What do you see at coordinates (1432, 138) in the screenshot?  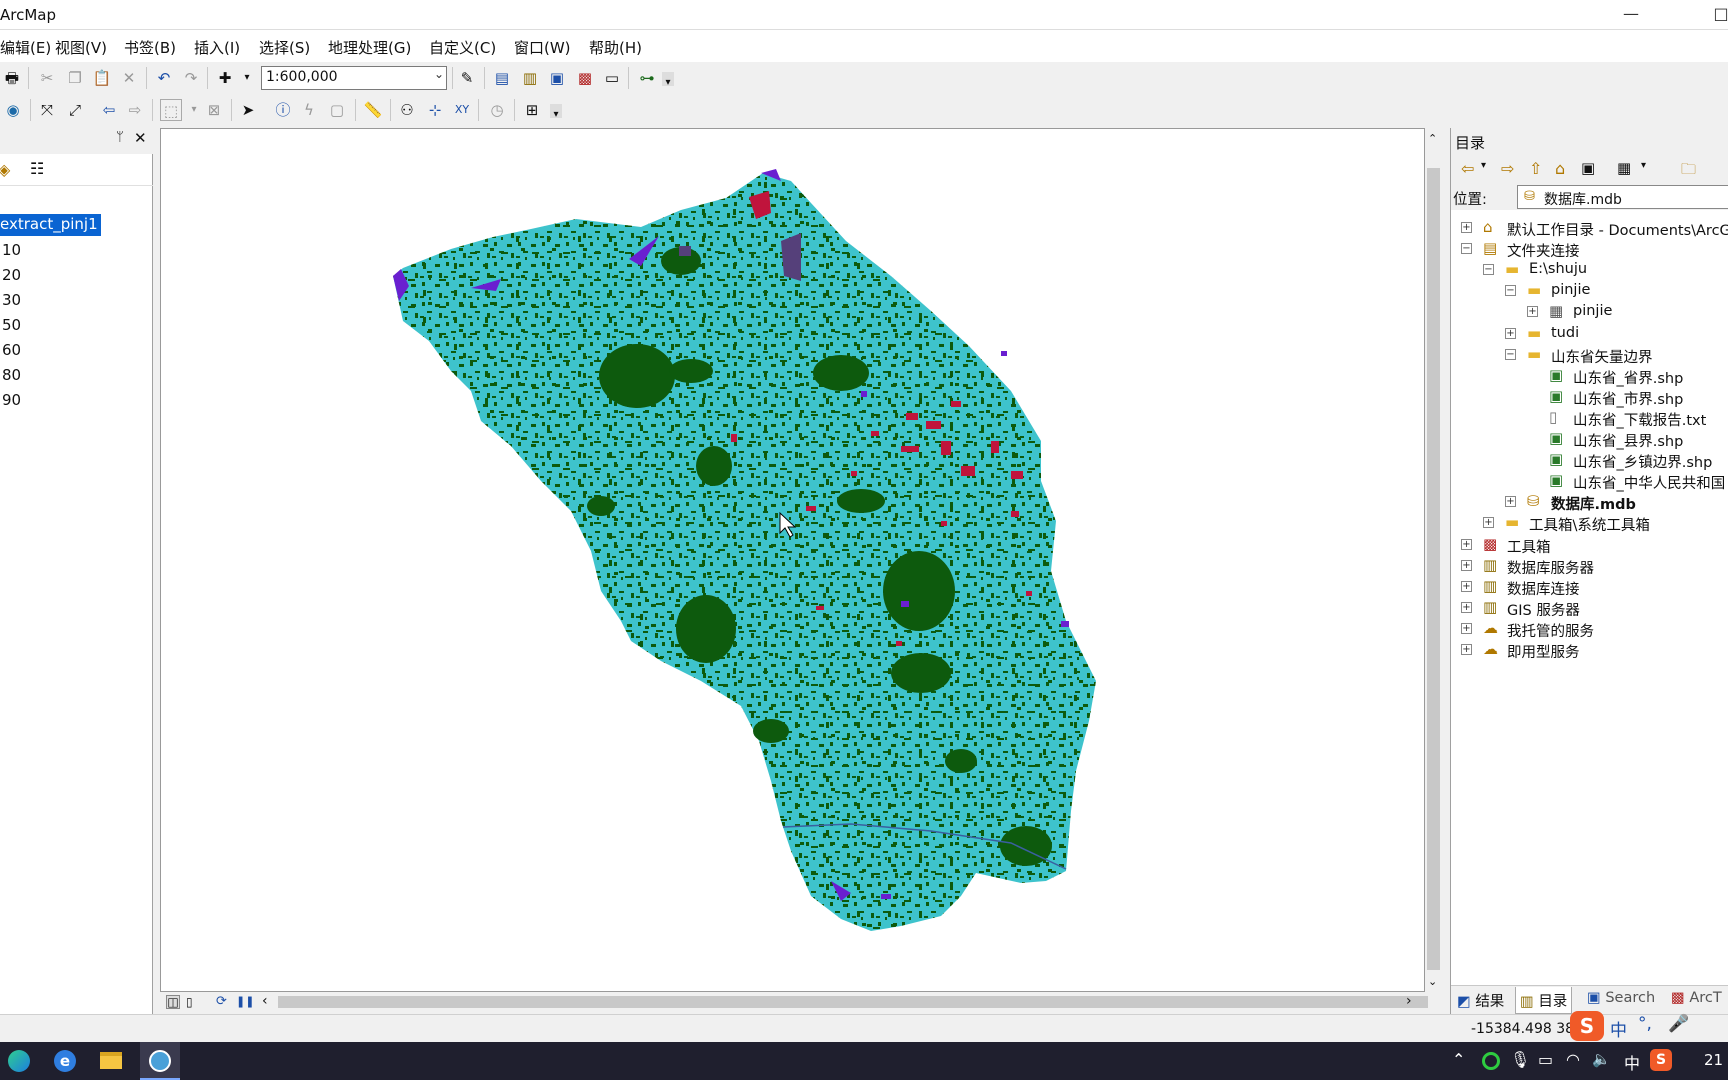 I see `scroll-up-icon: ⌃` at bounding box center [1432, 138].